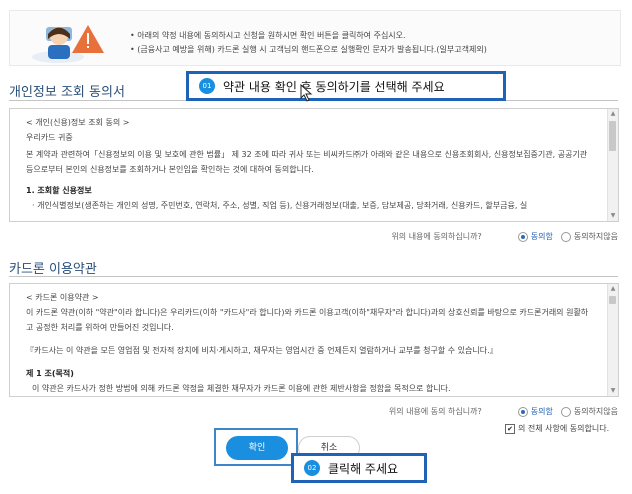  Describe the element at coordinates (68, 44) in the screenshot. I see `agent-warning-illustration` at that location.